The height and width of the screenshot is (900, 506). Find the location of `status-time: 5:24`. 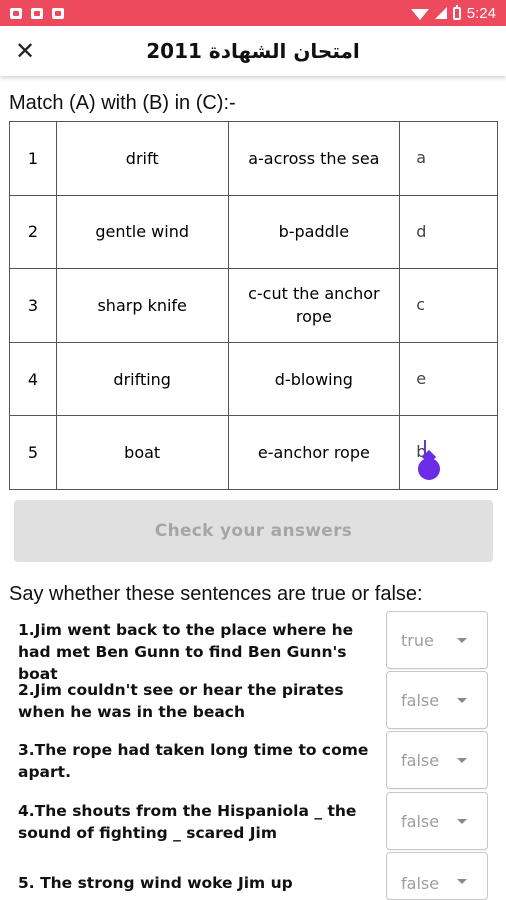

status-time: 5:24 is located at coordinates (481, 13).